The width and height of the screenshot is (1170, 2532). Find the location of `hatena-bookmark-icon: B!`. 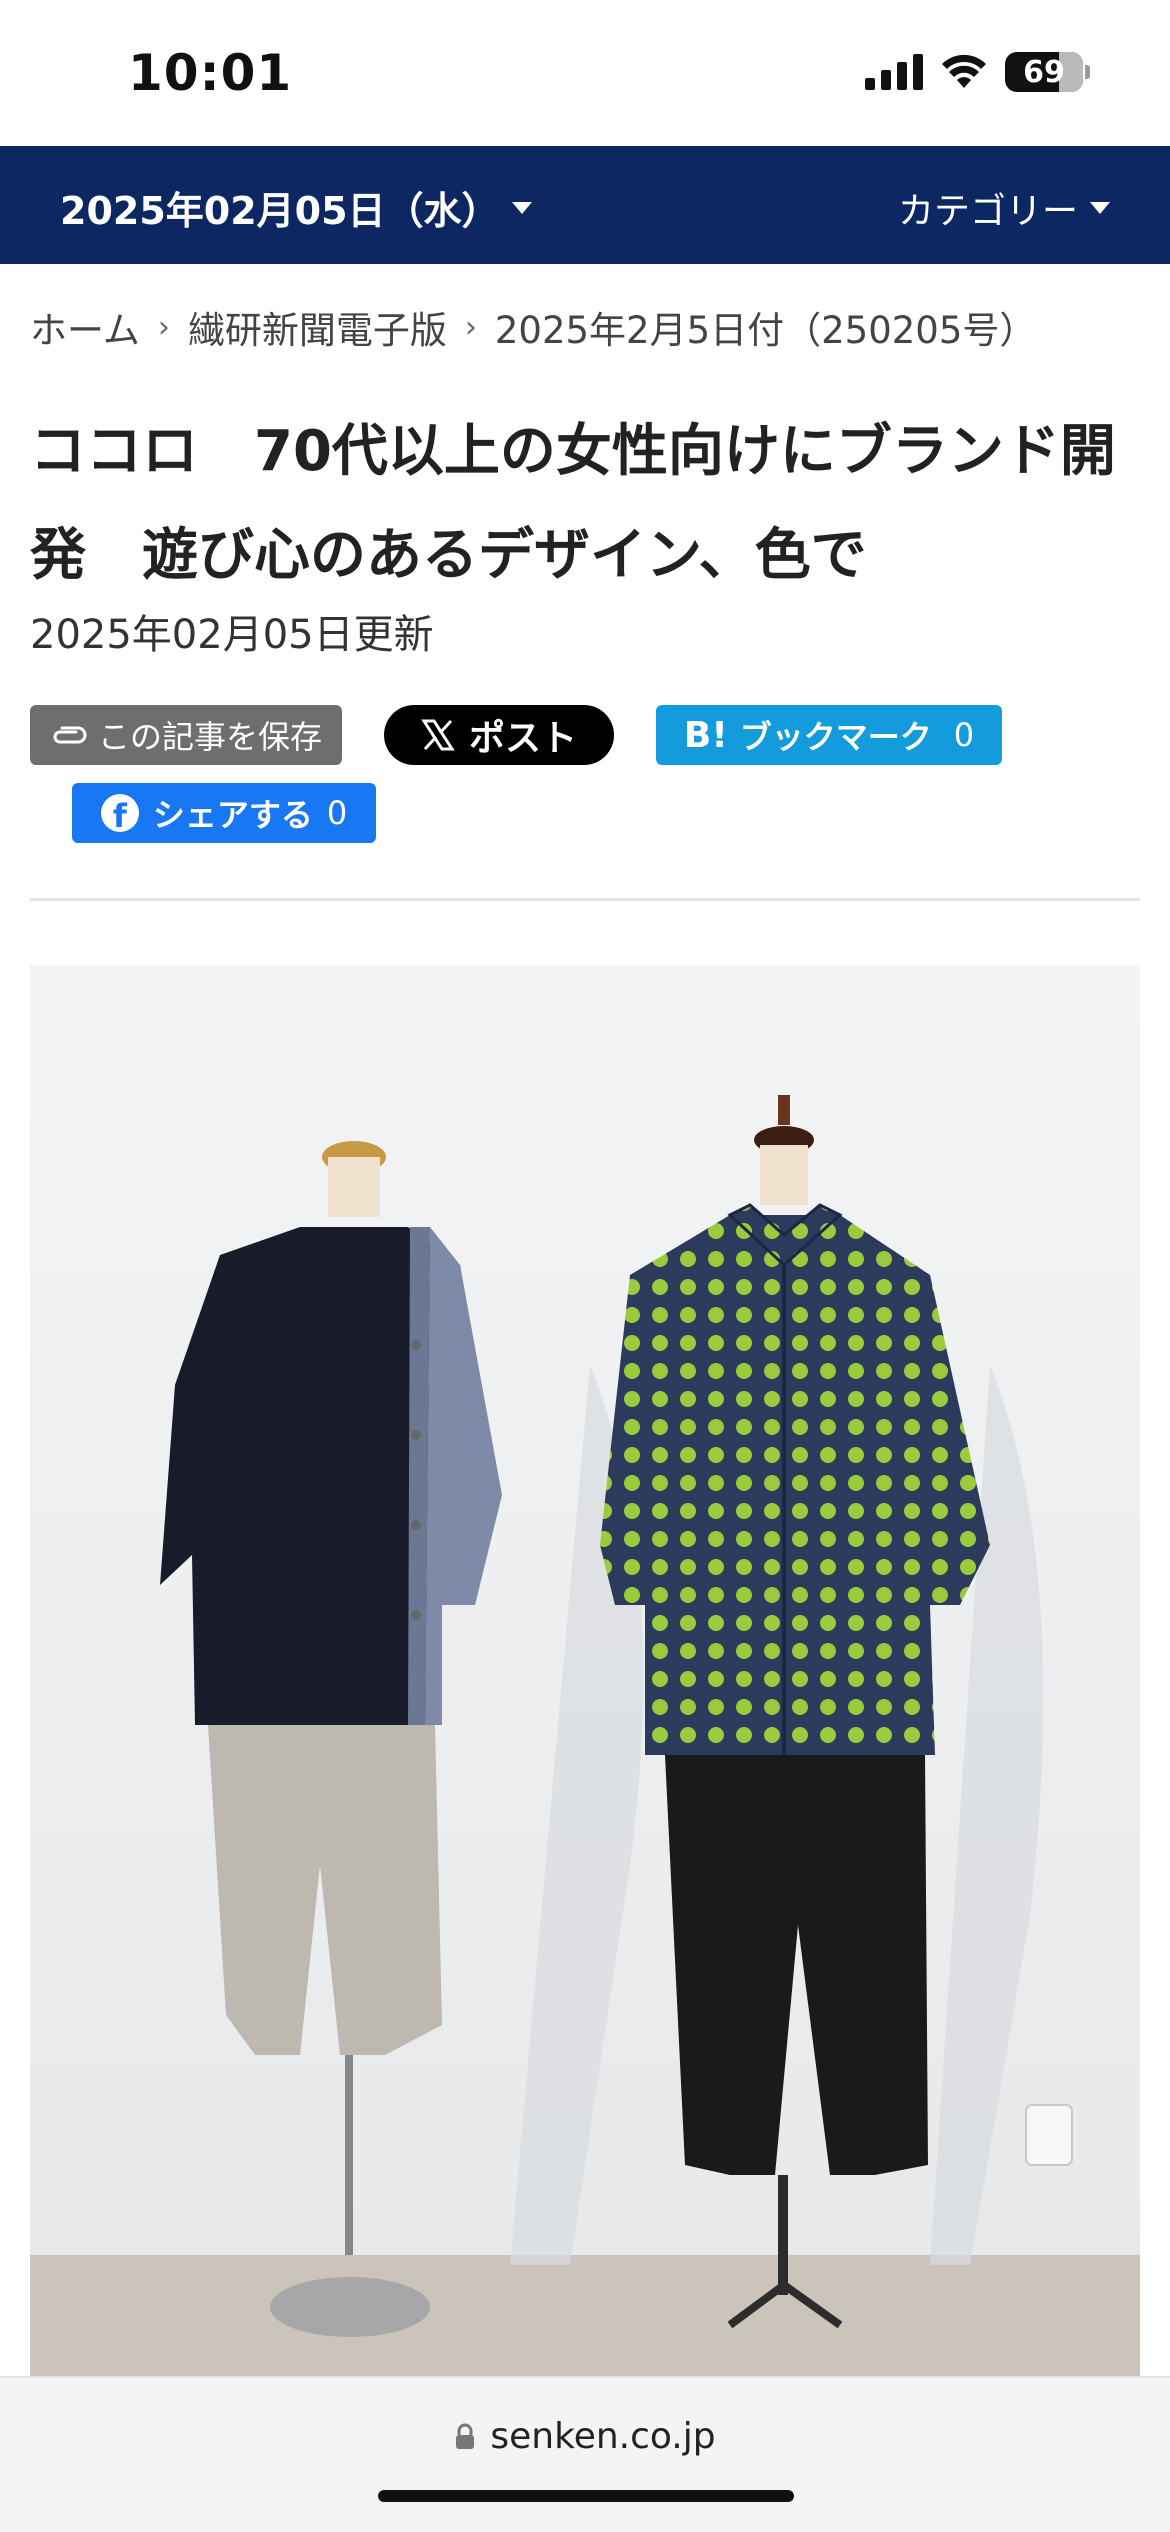

hatena-bookmark-icon: B! is located at coordinates (705, 735).